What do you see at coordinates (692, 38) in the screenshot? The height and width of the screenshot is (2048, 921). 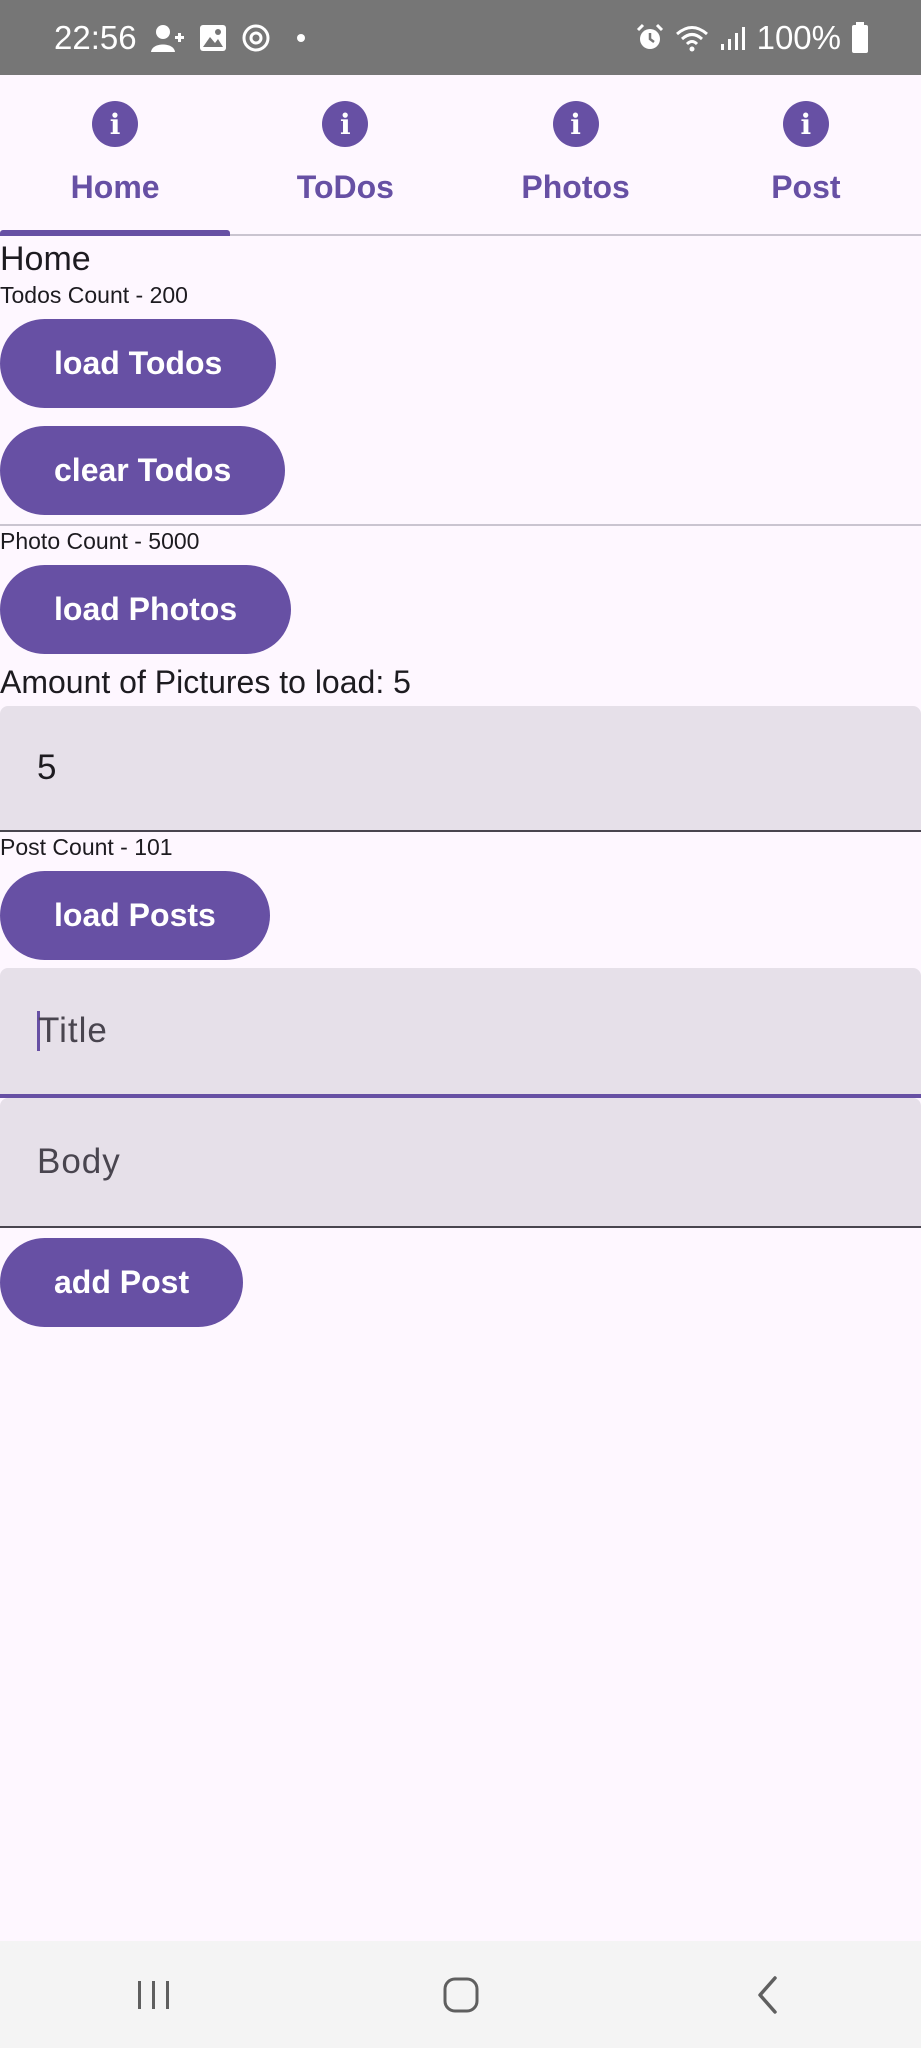 I see `wifi-icon` at bounding box center [692, 38].